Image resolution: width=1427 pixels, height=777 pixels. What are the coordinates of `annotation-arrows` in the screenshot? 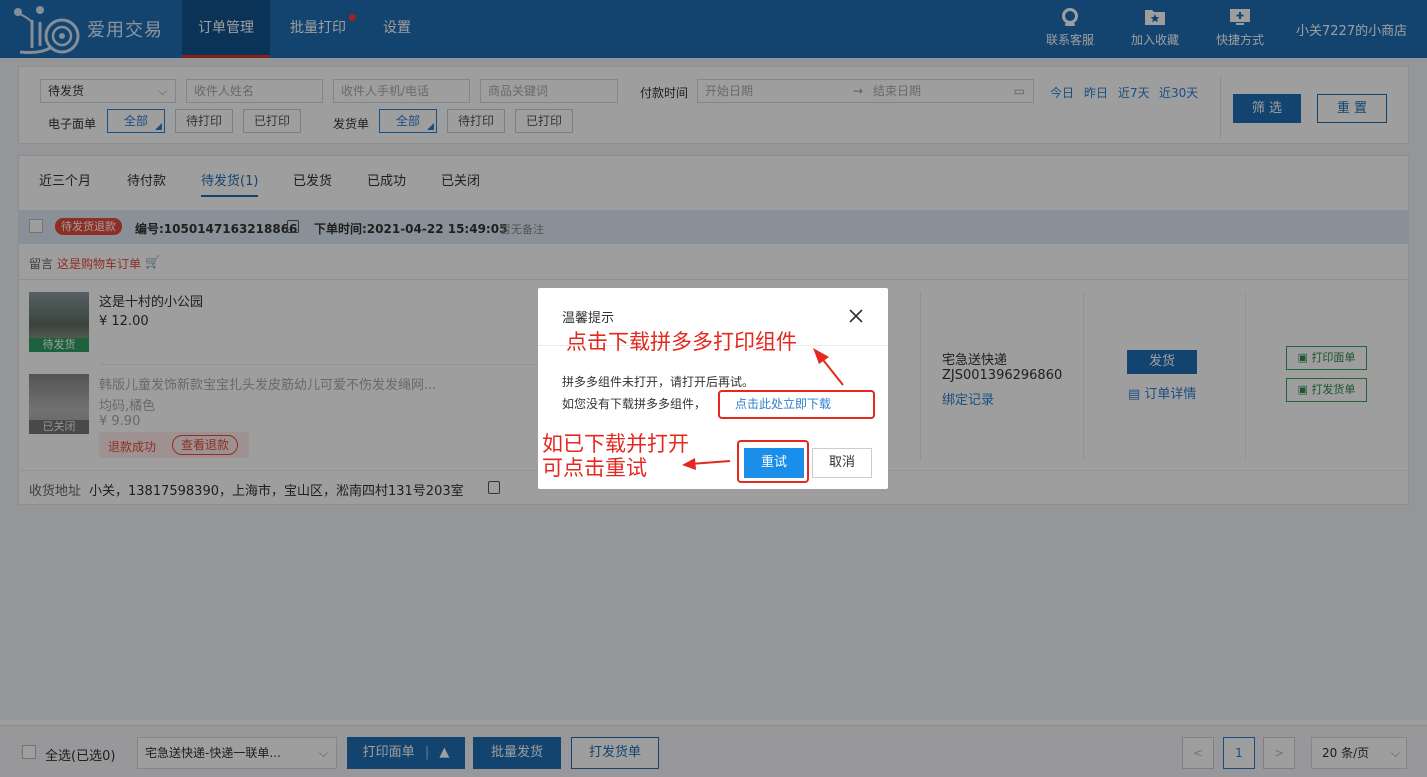 It's located at (763, 409).